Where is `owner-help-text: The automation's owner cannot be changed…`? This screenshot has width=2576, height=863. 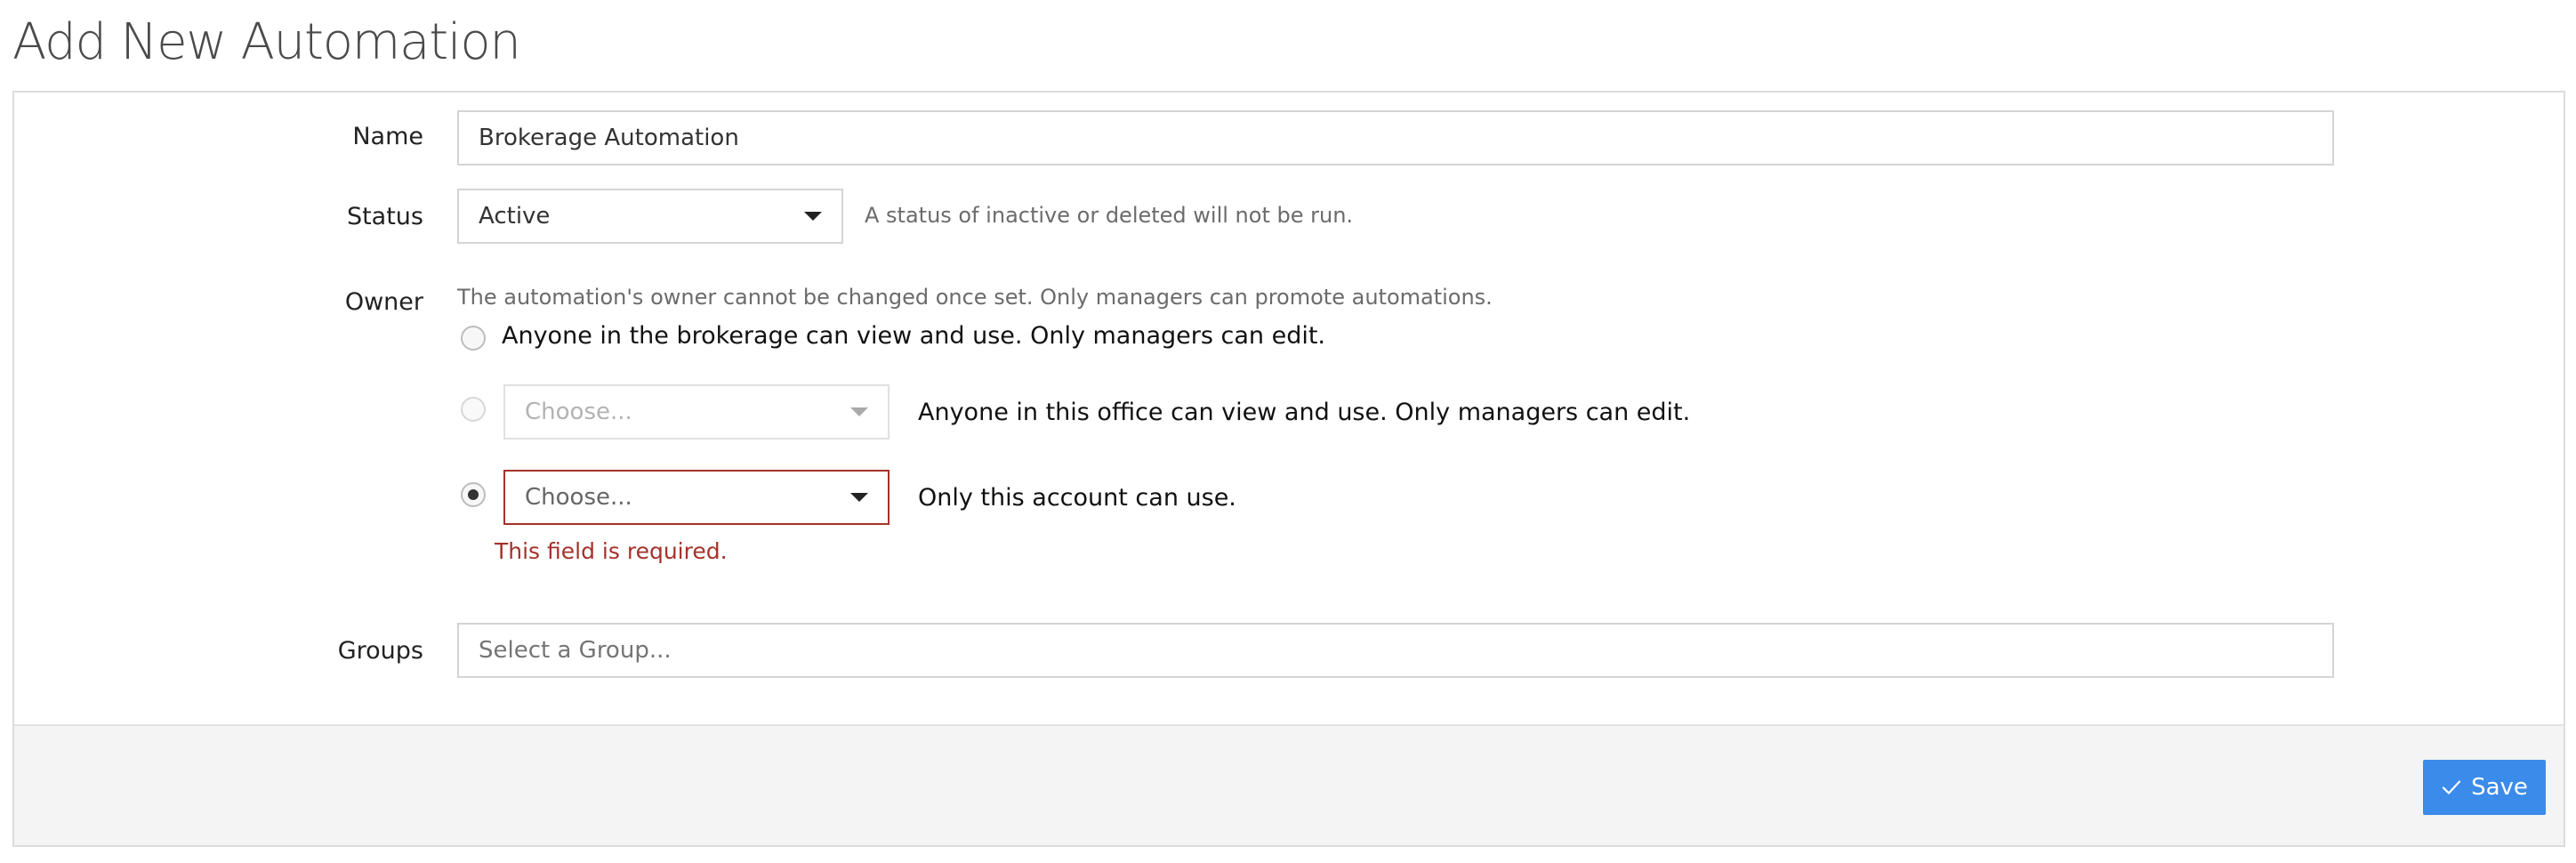
owner-help-text: The automation's owner cannot be changed… is located at coordinates (975, 297).